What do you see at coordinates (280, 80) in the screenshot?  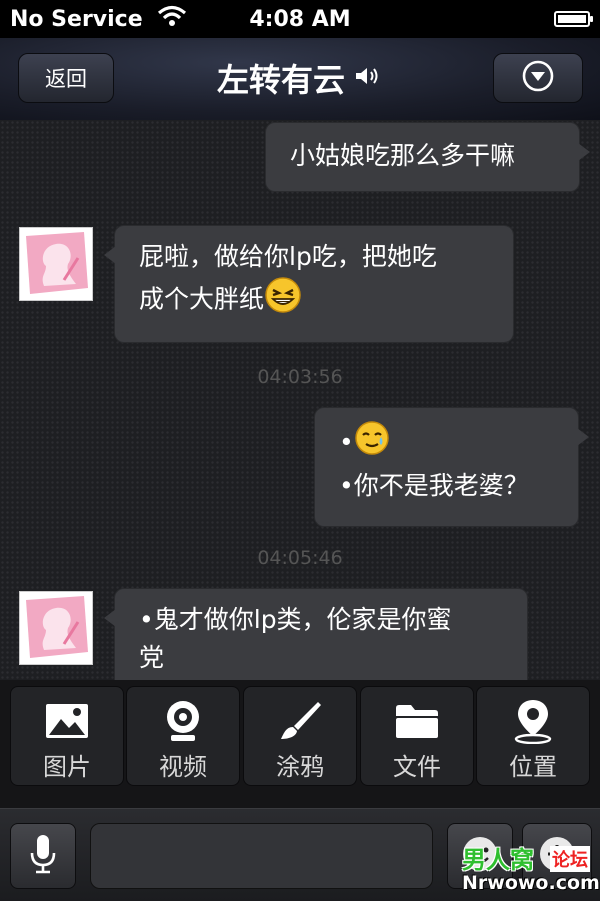 I see `chat-title: 左转有云` at bounding box center [280, 80].